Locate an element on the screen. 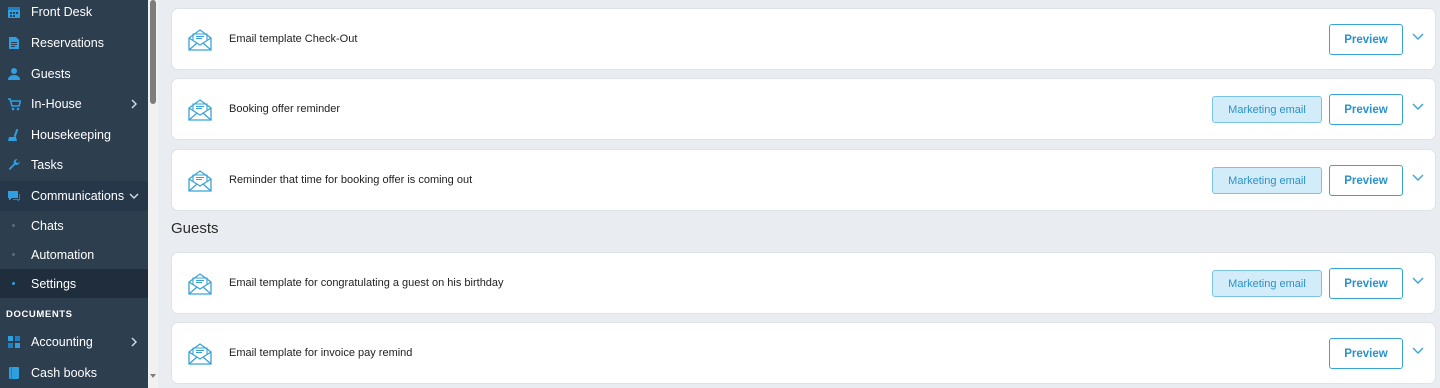 This screenshot has width=1440, height=388. sidebar-subitem-label: Automation is located at coordinates (63, 254).